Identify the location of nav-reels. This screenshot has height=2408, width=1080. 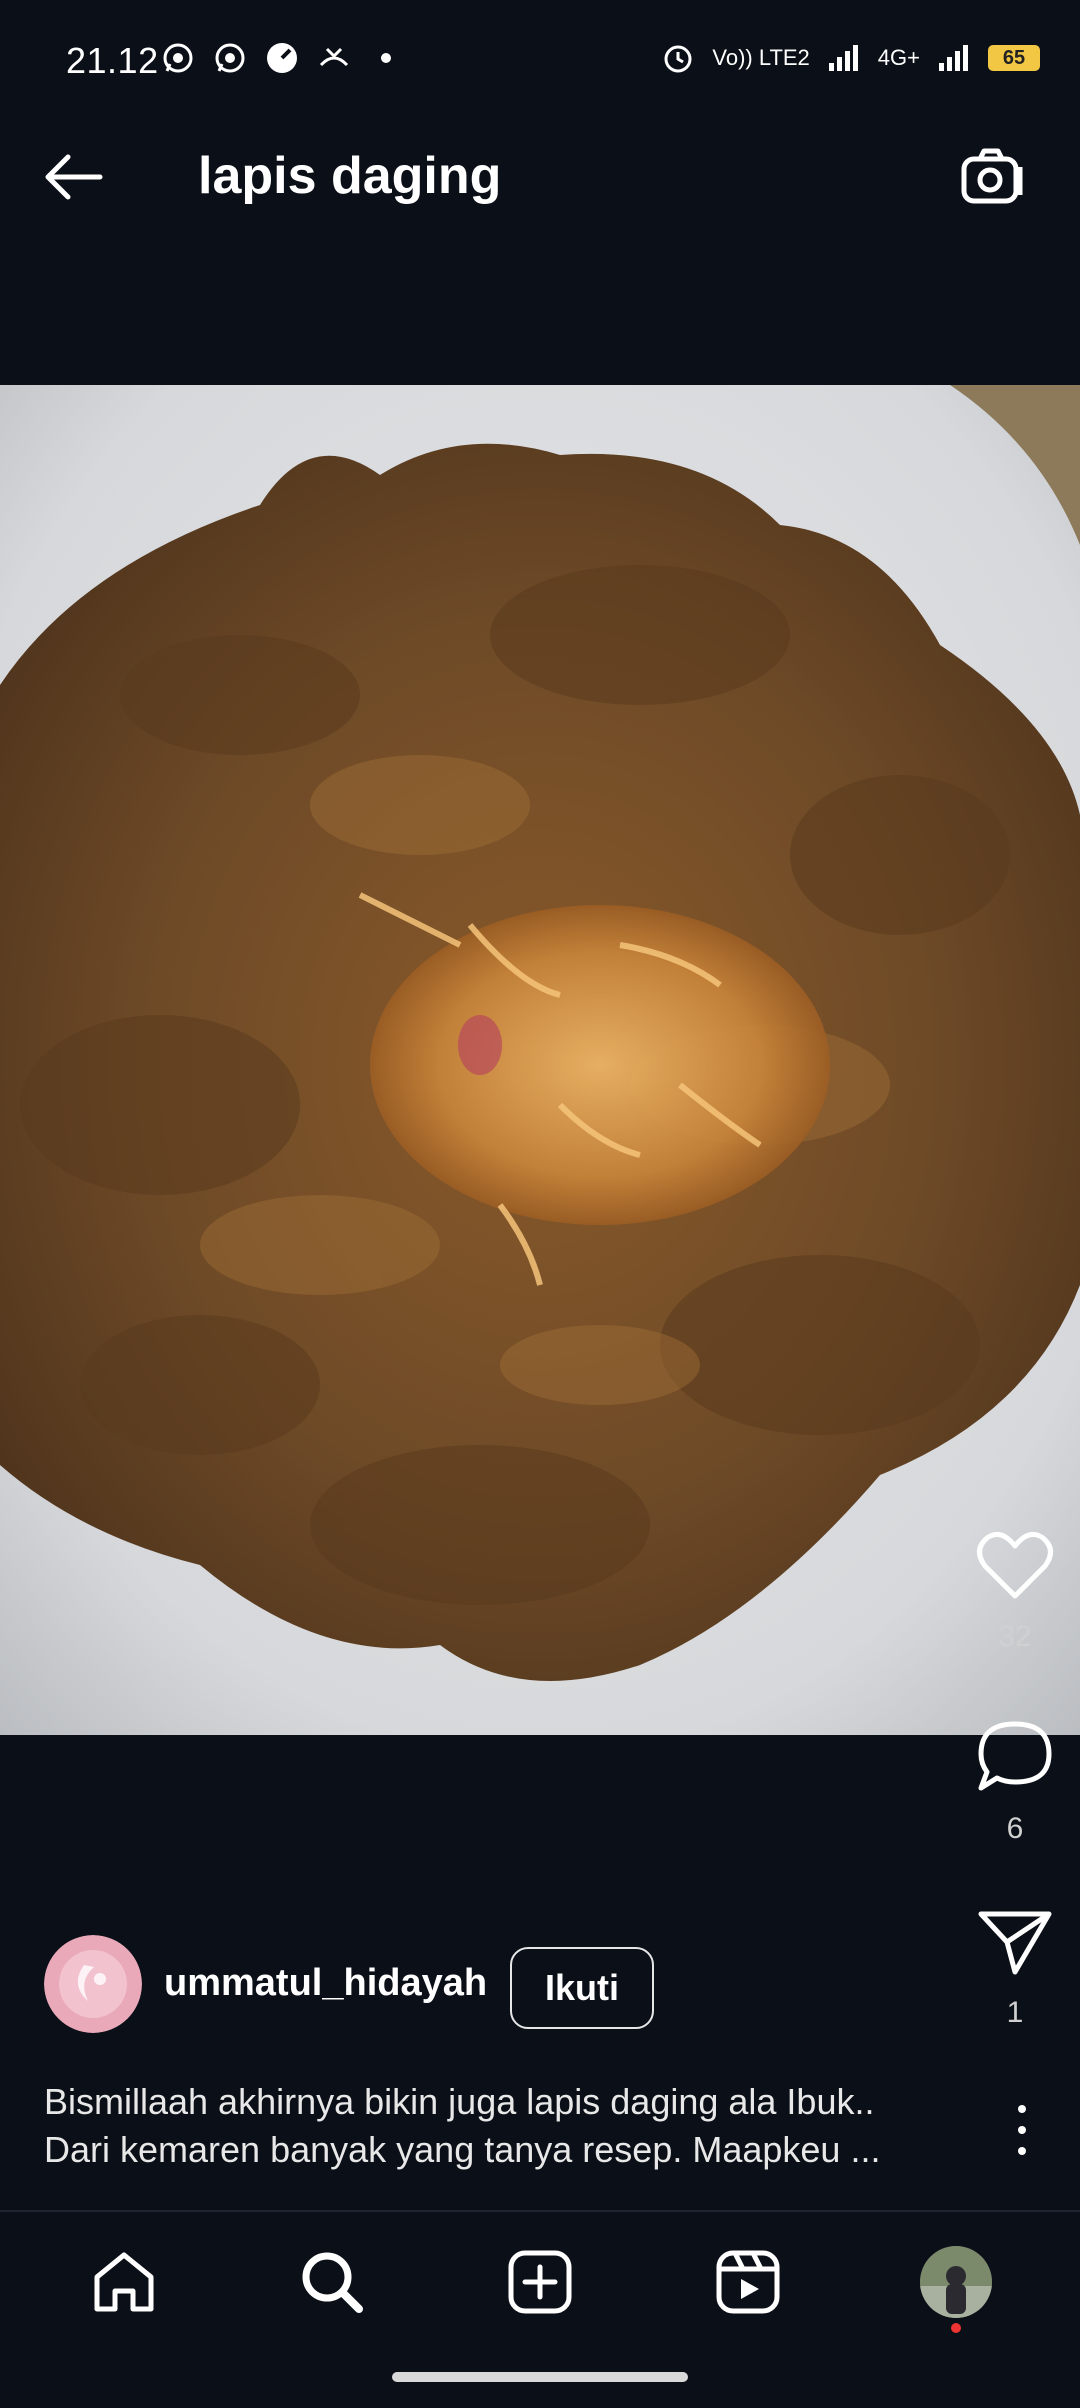
(748, 2282).